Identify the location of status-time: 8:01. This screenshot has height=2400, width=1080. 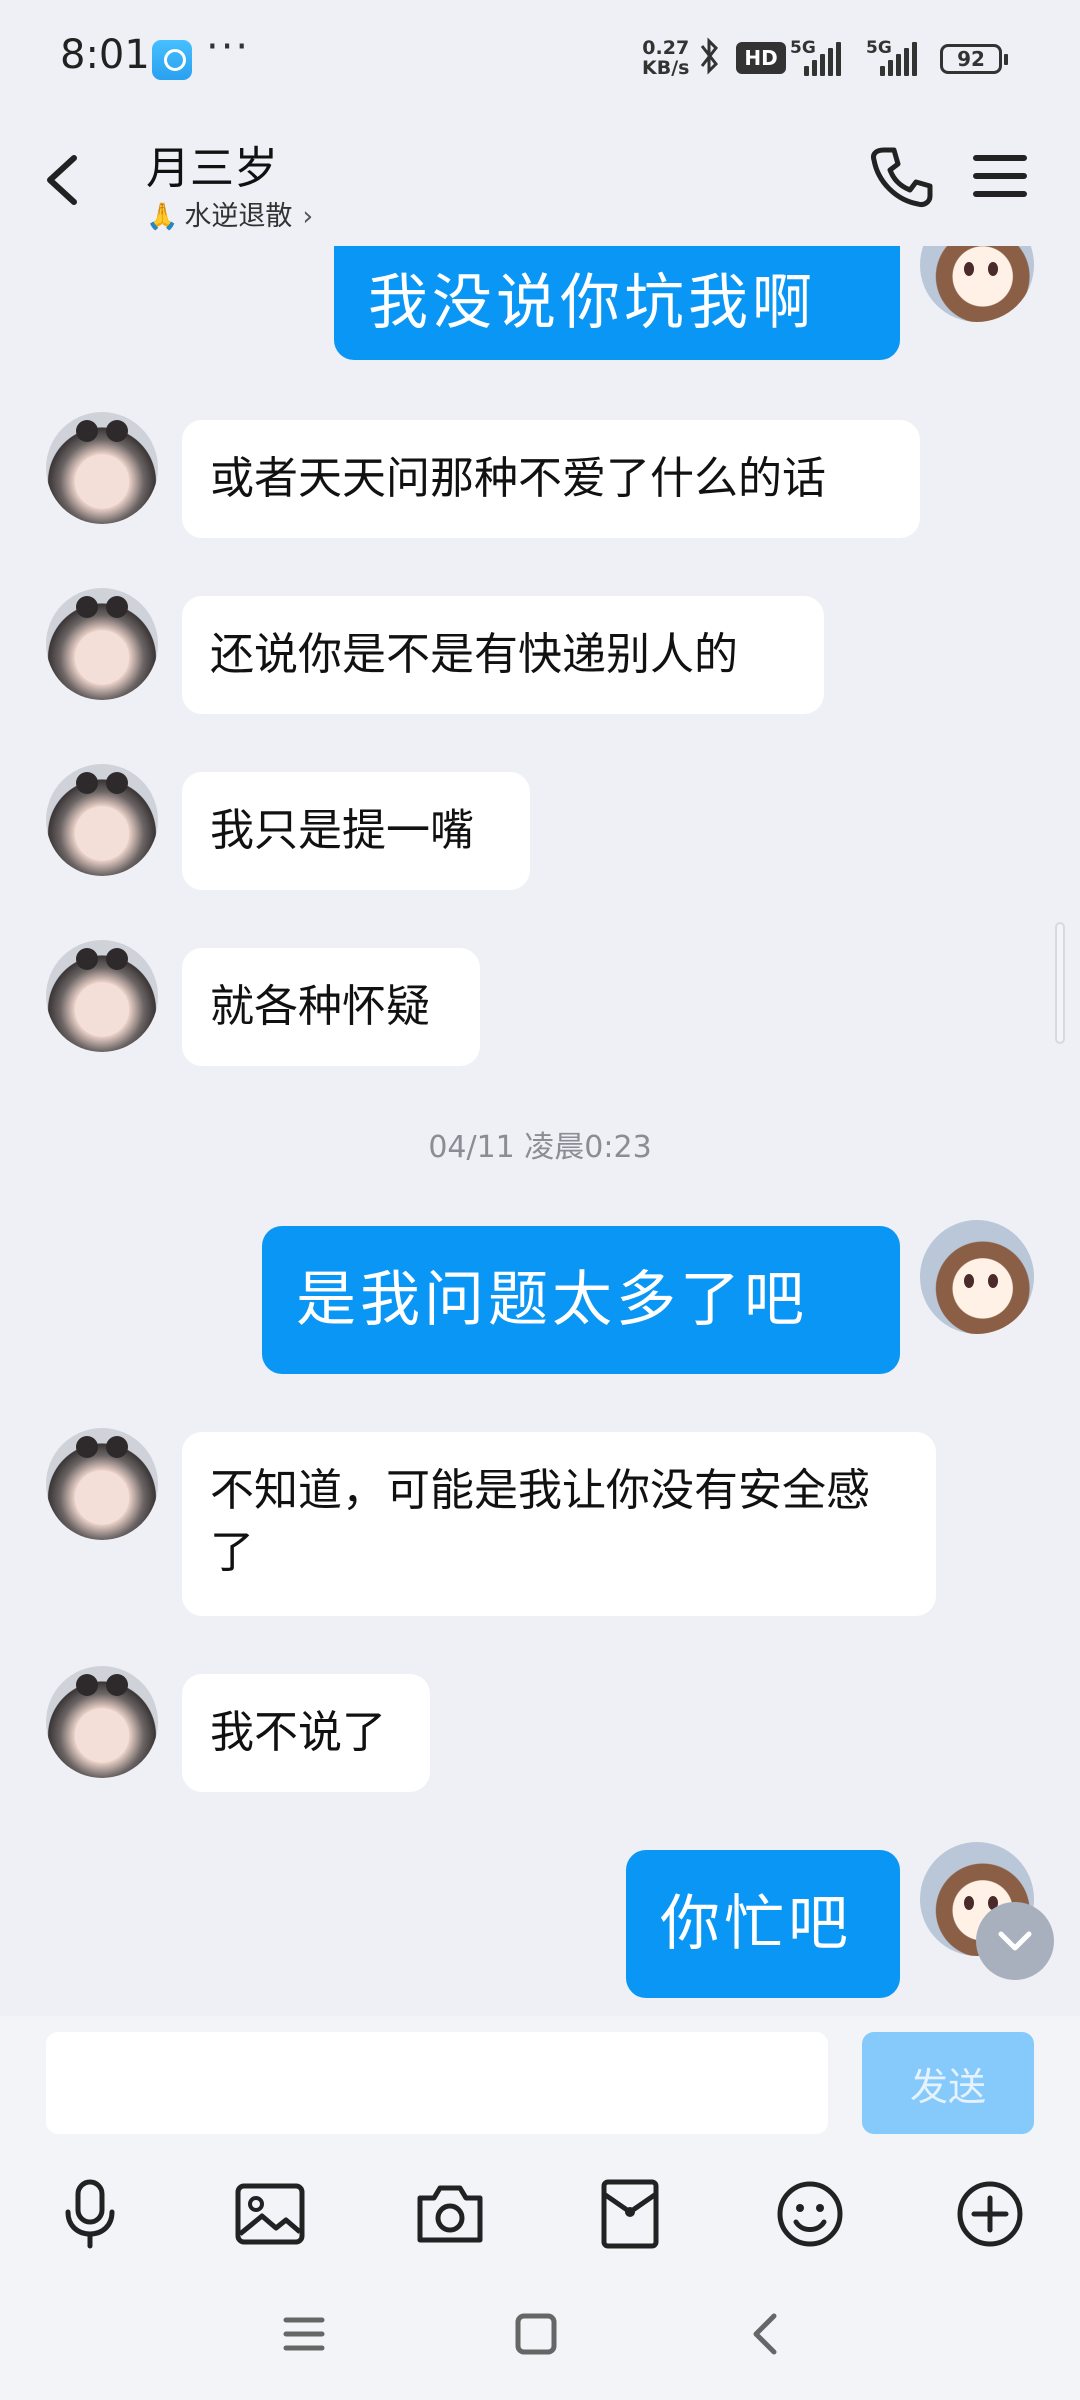
(105, 55).